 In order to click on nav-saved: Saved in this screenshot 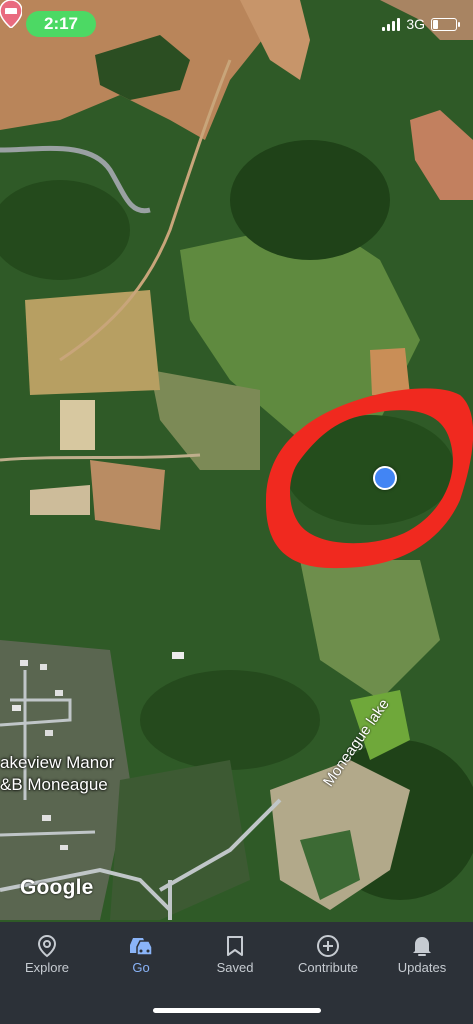, I will do `click(235, 953)`.